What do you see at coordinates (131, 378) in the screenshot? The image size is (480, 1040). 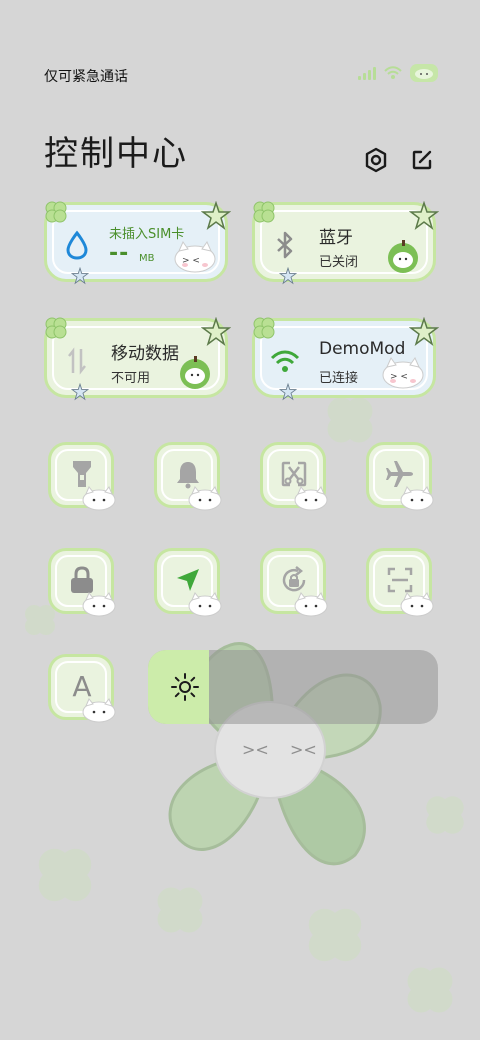 I see `mobile-data-status: 不可用` at bounding box center [131, 378].